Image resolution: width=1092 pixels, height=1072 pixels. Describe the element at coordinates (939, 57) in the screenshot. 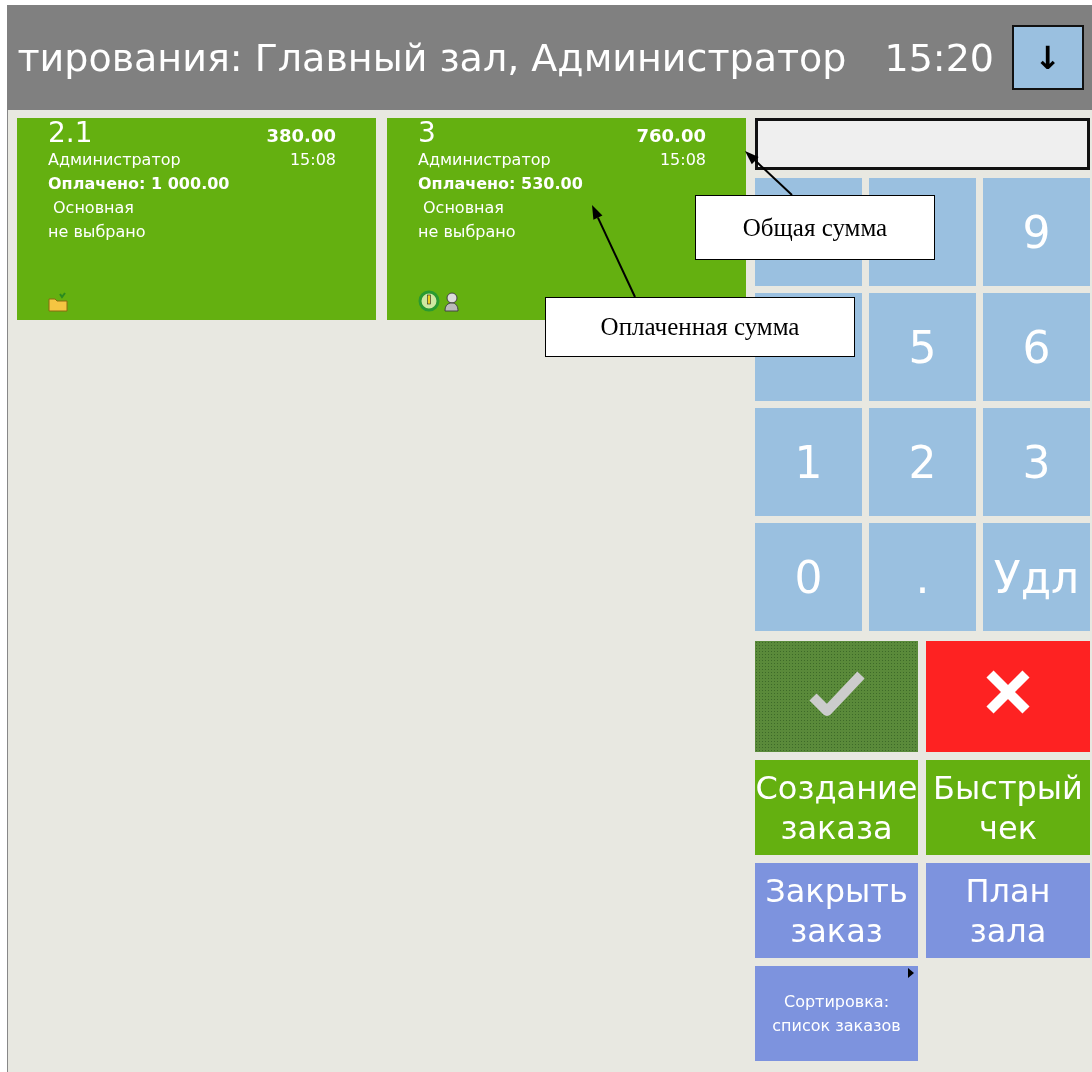

I see `clock: 15:20` at that location.